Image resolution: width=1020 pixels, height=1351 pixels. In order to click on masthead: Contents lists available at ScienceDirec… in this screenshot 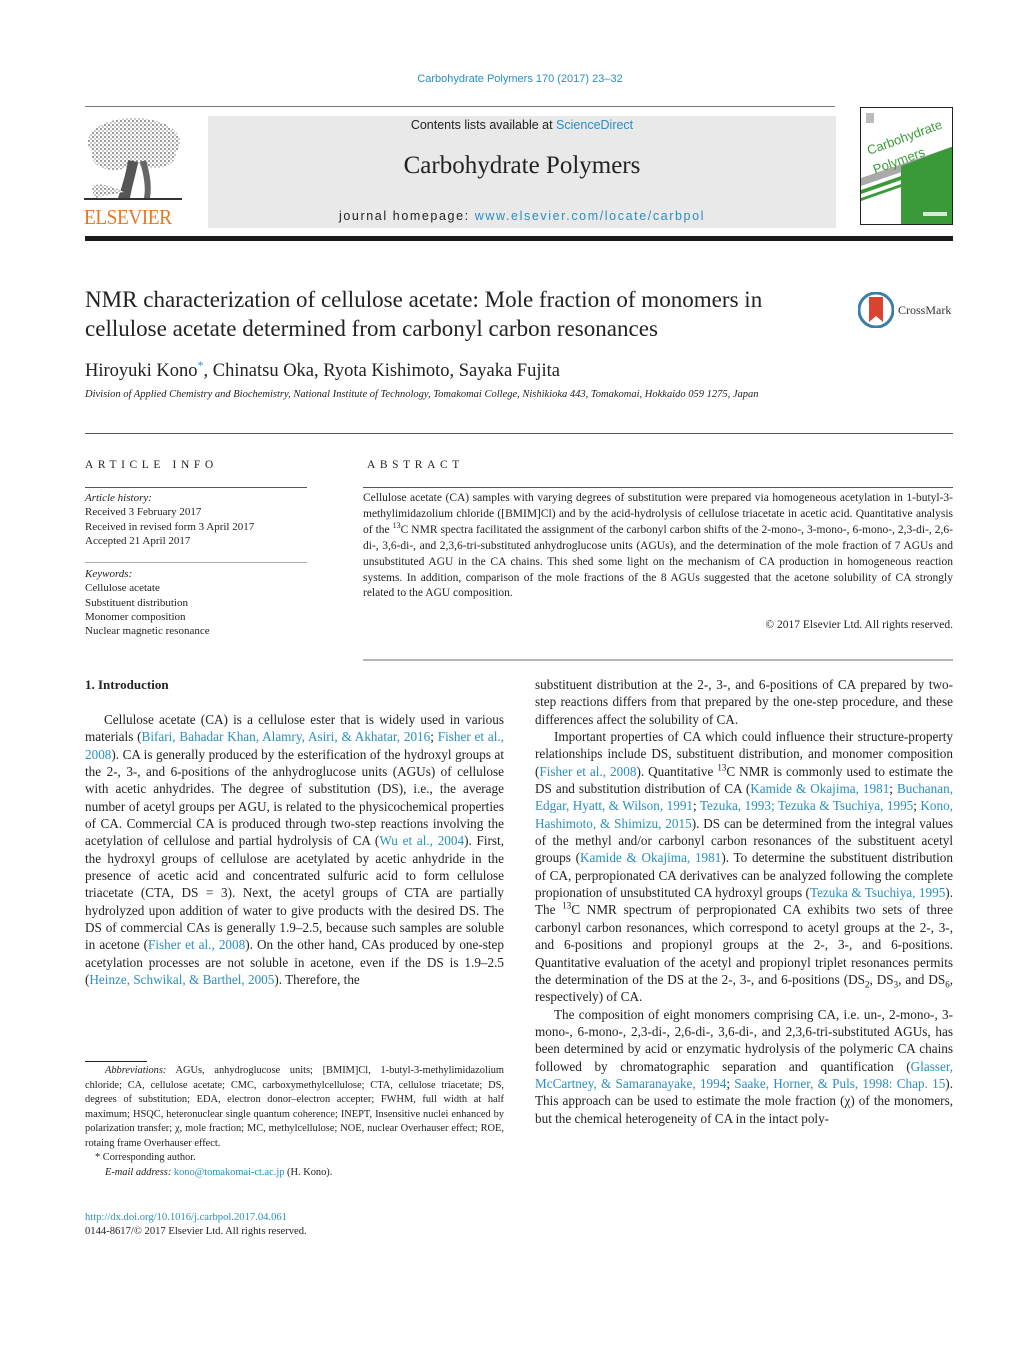, I will do `click(522, 172)`.